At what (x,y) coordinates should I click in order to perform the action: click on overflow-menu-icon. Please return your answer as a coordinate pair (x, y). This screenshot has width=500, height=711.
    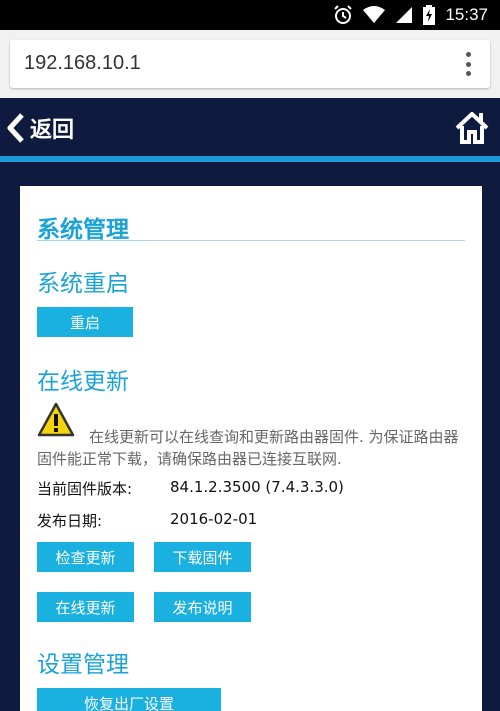
    Looking at the image, I should click on (468, 64).